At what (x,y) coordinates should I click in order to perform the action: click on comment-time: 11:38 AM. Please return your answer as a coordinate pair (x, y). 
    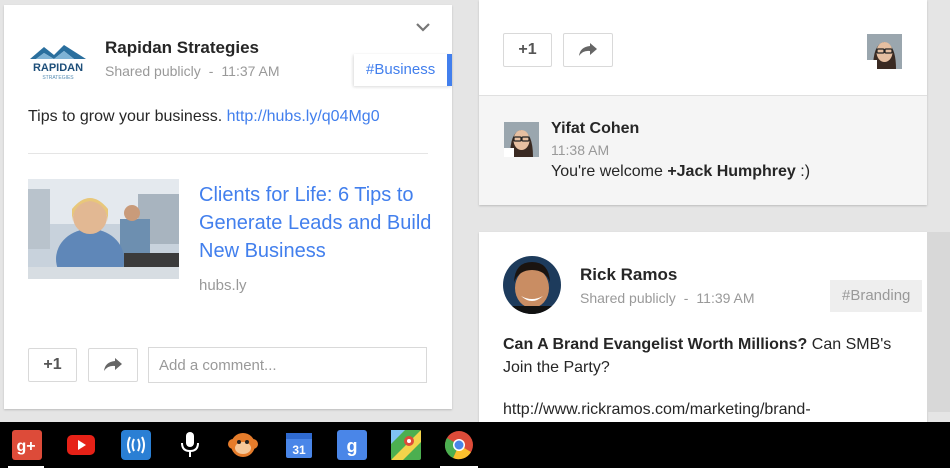
    Looking at the image, I should click on (580, 150).